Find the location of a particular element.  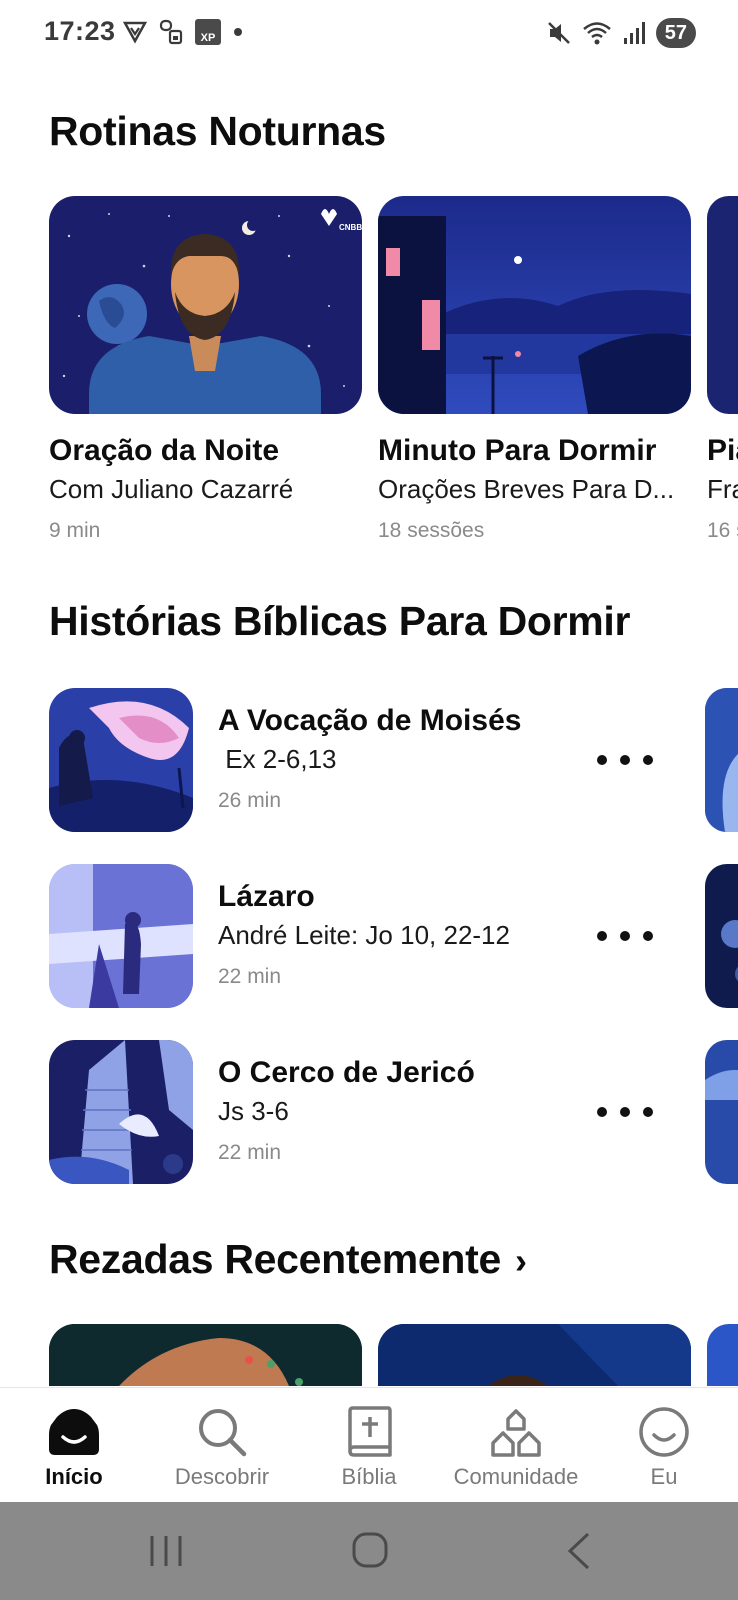

nav-item-inicio: Início is located at coordinates (74, 1445).